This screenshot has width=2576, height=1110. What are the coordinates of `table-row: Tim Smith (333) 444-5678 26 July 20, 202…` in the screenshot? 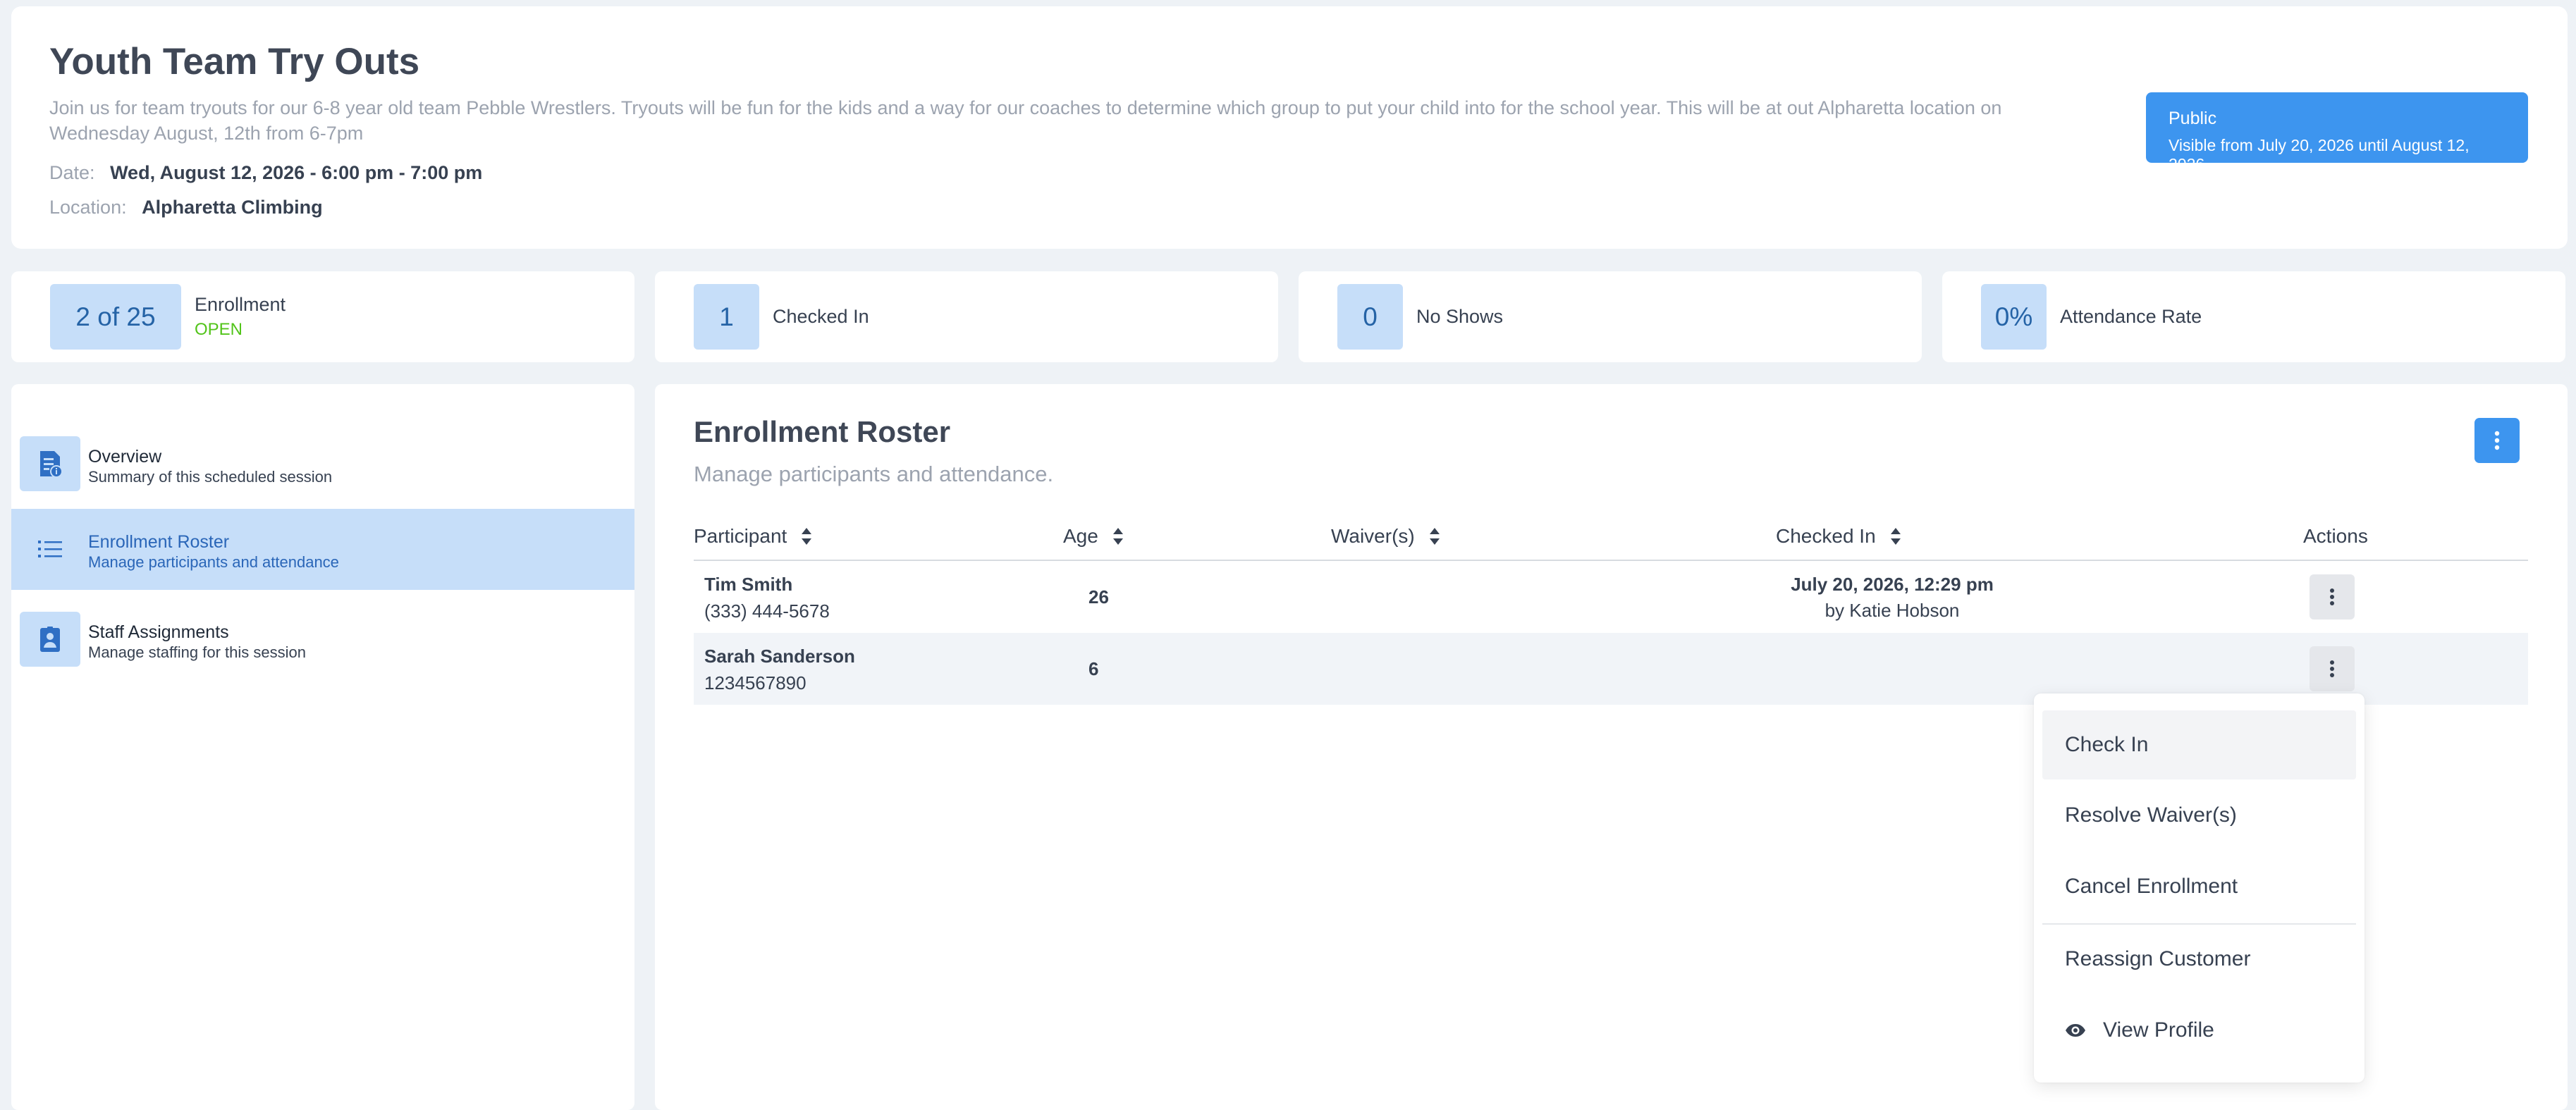 It's located at (1611, 597).